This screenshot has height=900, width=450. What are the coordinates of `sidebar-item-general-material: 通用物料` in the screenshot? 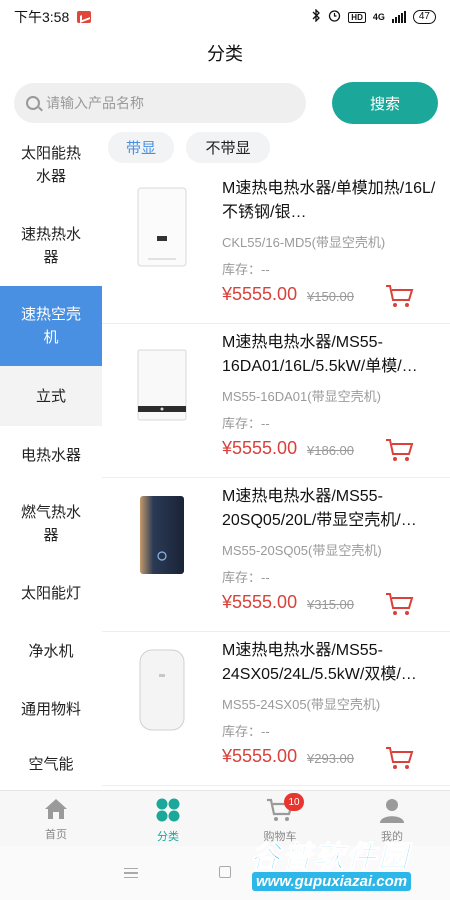 It's located at (51, 709).